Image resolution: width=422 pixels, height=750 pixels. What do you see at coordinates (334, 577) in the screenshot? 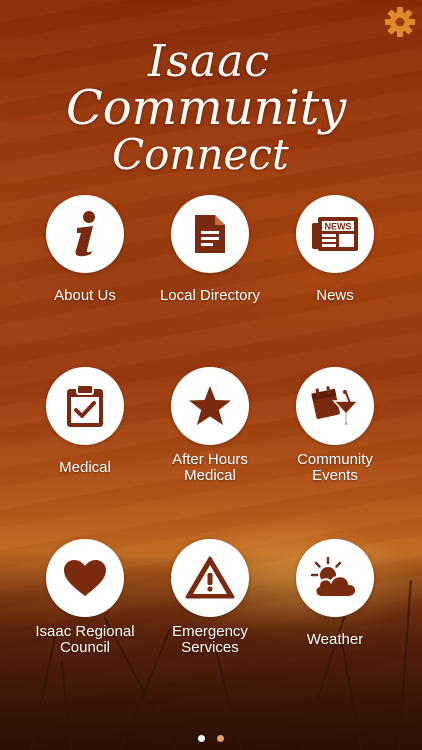
I see `sun-cloud-icon` at bounding box center [334, 577].